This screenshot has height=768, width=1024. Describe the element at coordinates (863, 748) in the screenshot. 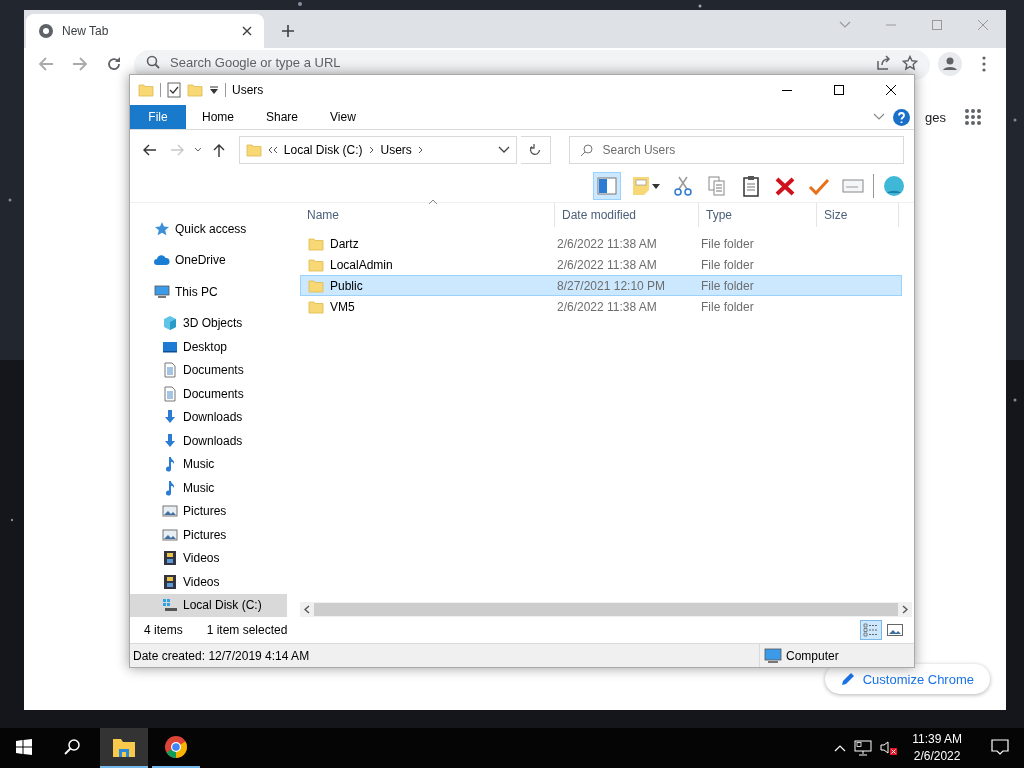

I see `network-icon` at that location.